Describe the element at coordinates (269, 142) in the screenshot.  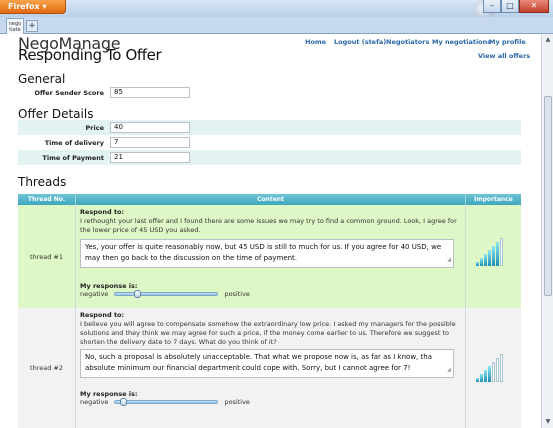
I see `delivery-row: Time of delivery 7` at that location.